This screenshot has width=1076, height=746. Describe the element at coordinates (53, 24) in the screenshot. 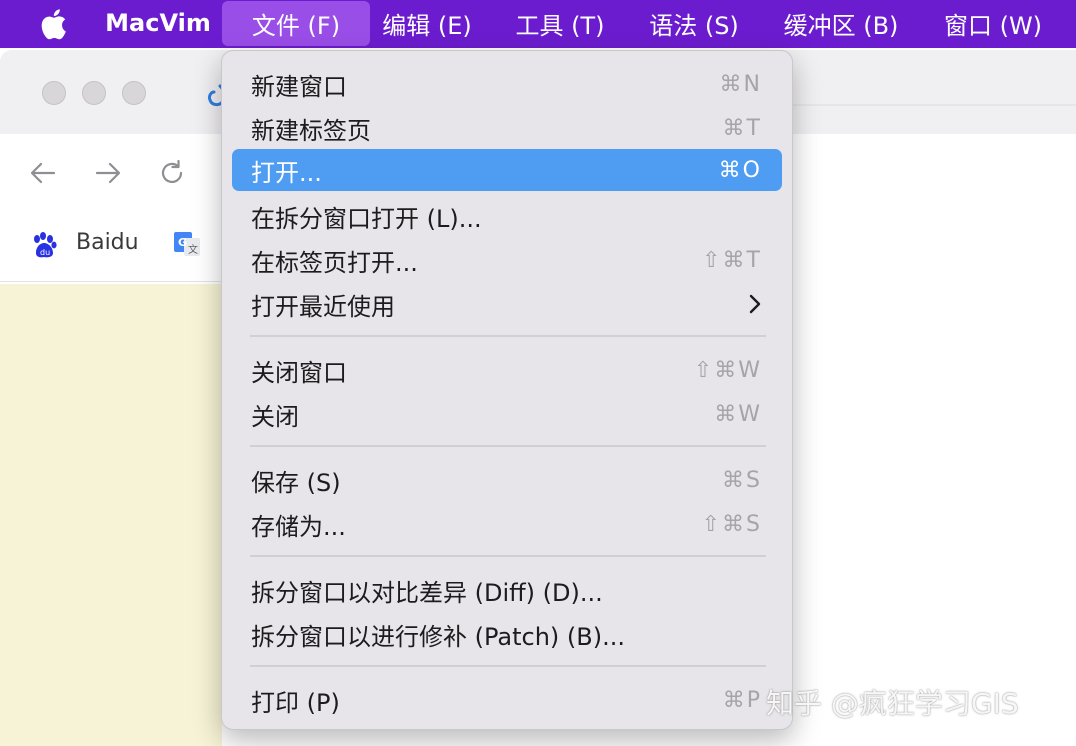

I see `apple-logo-icon` at that location.